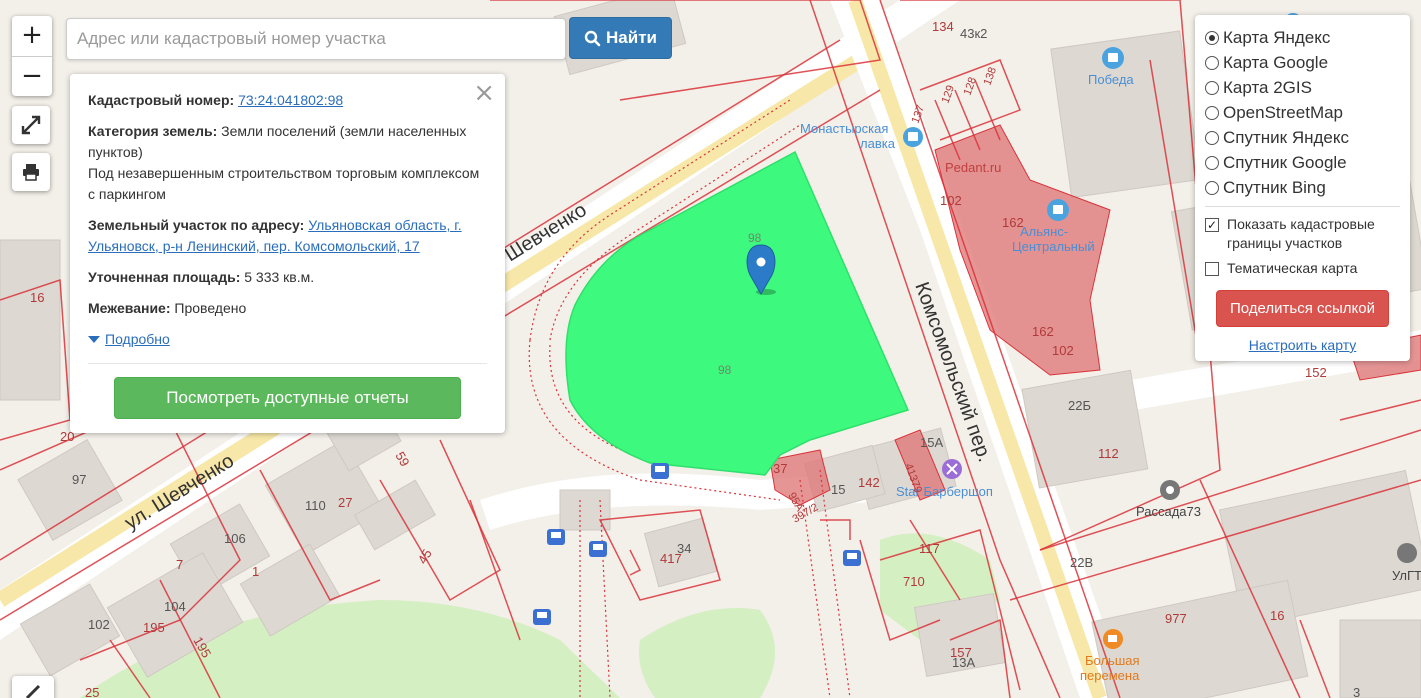 The width and height of the screenshot is (1421, 698). I want to click on address-label: Земельный участок по адресу:, so click(196, 225).